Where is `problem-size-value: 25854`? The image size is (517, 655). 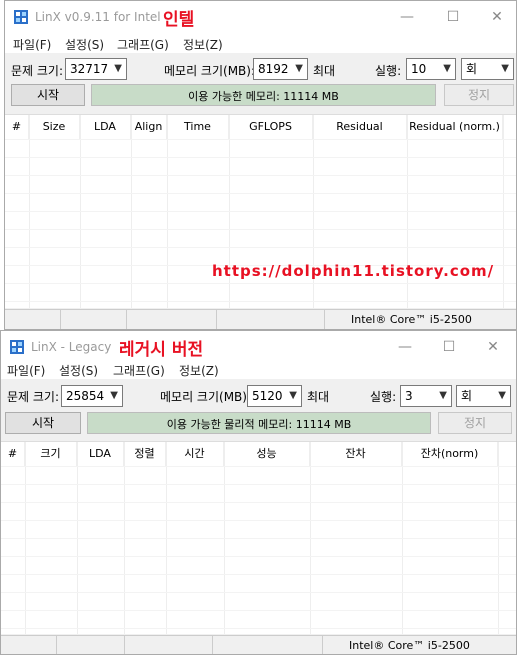
problem-size-value: 25854 is located at coordinates (85, 396).